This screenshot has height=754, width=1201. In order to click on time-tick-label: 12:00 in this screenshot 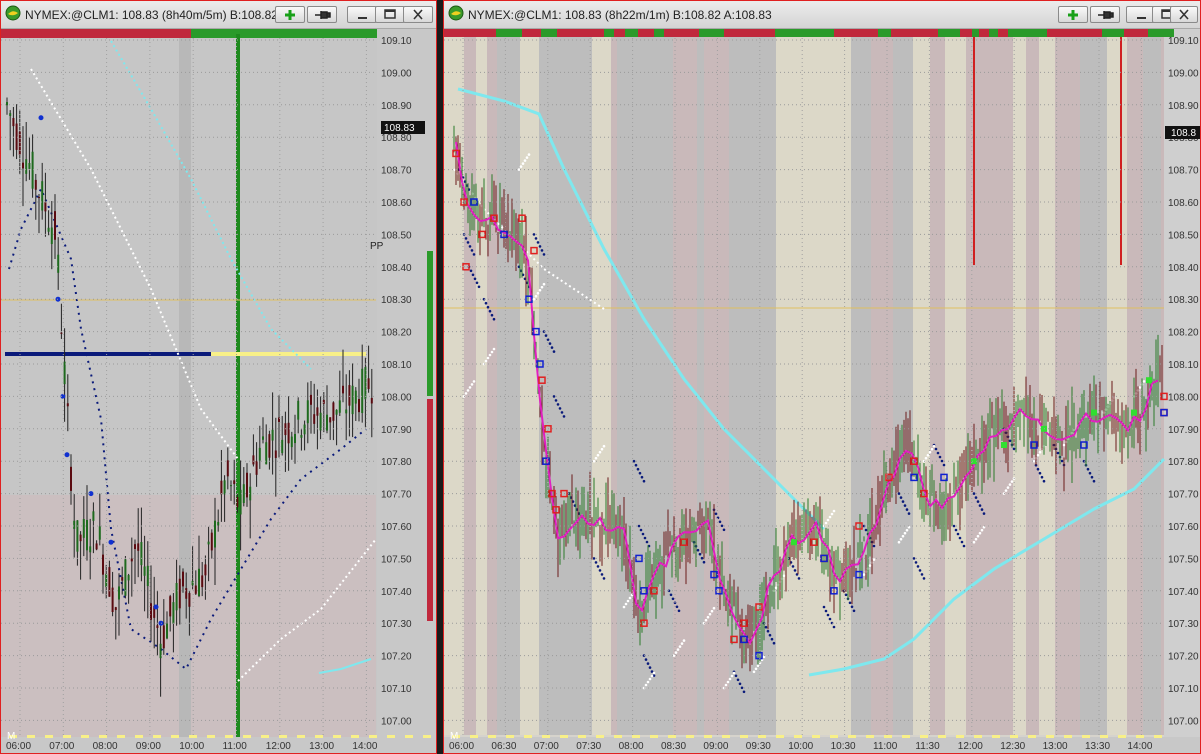, I will do `click(278, 746)`.